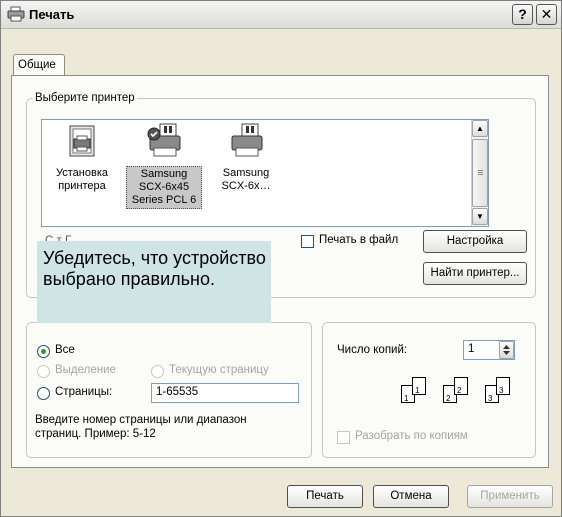  What do you see at coordinates (411, 496) in the screenshot?
I see `cancel-button: Отмена` at bounding box center [411, 496].